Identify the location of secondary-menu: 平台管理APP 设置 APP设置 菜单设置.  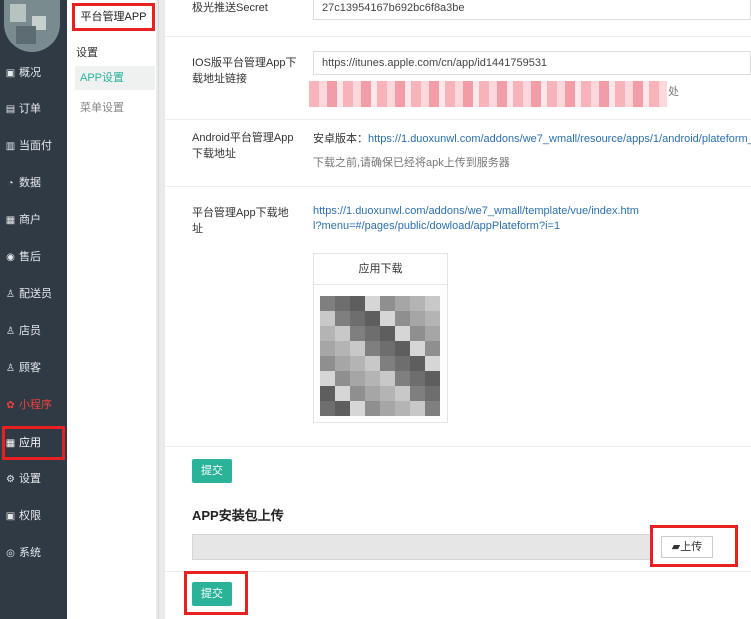
(112, 309).